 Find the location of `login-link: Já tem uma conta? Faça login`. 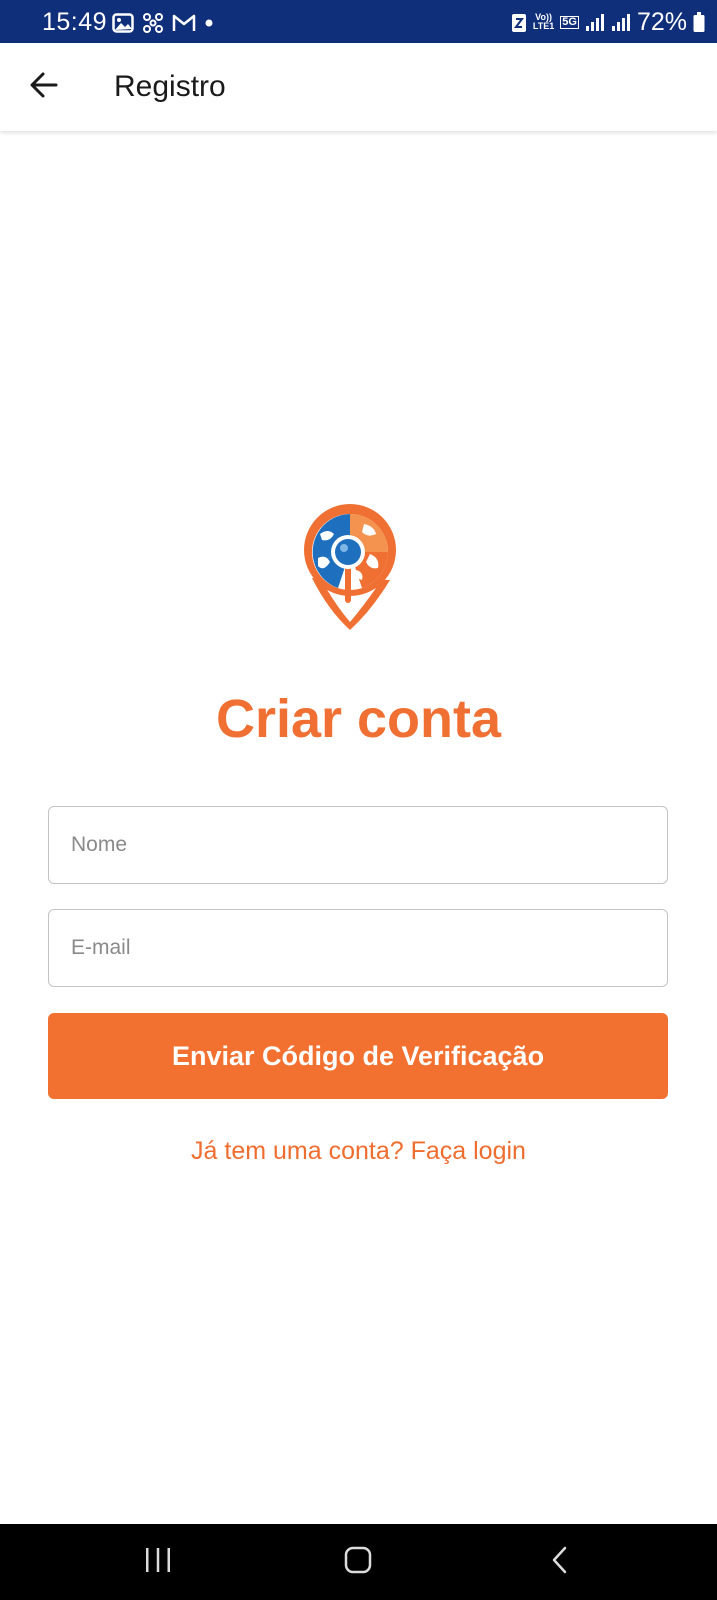

login-link: Já tem uma conta? Faça login is located at coordinates (358, 1151).